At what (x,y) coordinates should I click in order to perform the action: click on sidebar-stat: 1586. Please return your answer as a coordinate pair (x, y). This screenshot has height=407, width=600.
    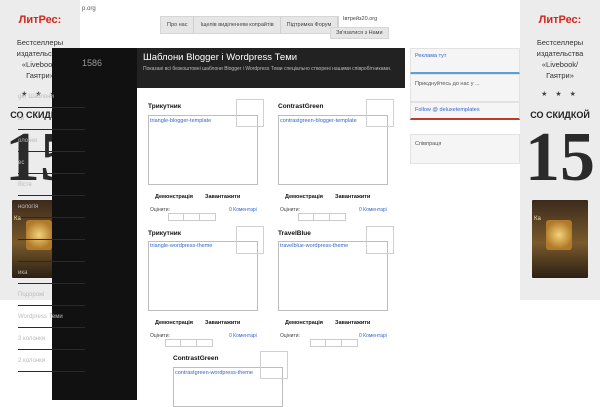
    Looking at the image, I should click on (92, 63).